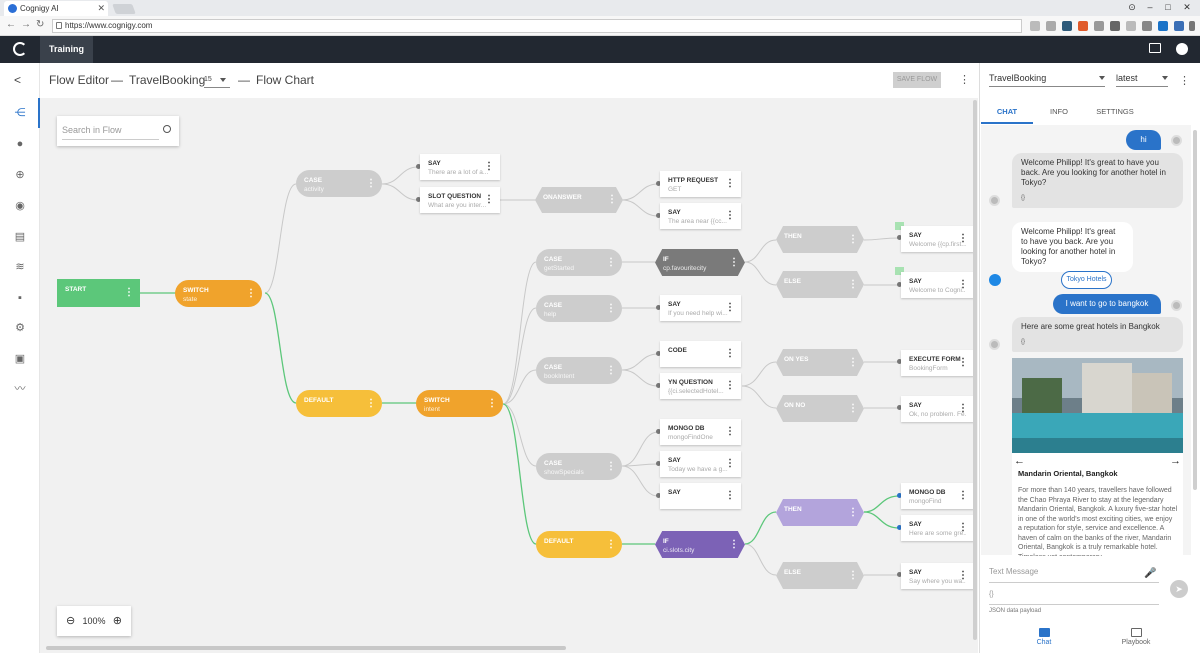 The image size is (1200, 653). I want to click on bottom-tab-chat: Chat, so click(1044, 637).